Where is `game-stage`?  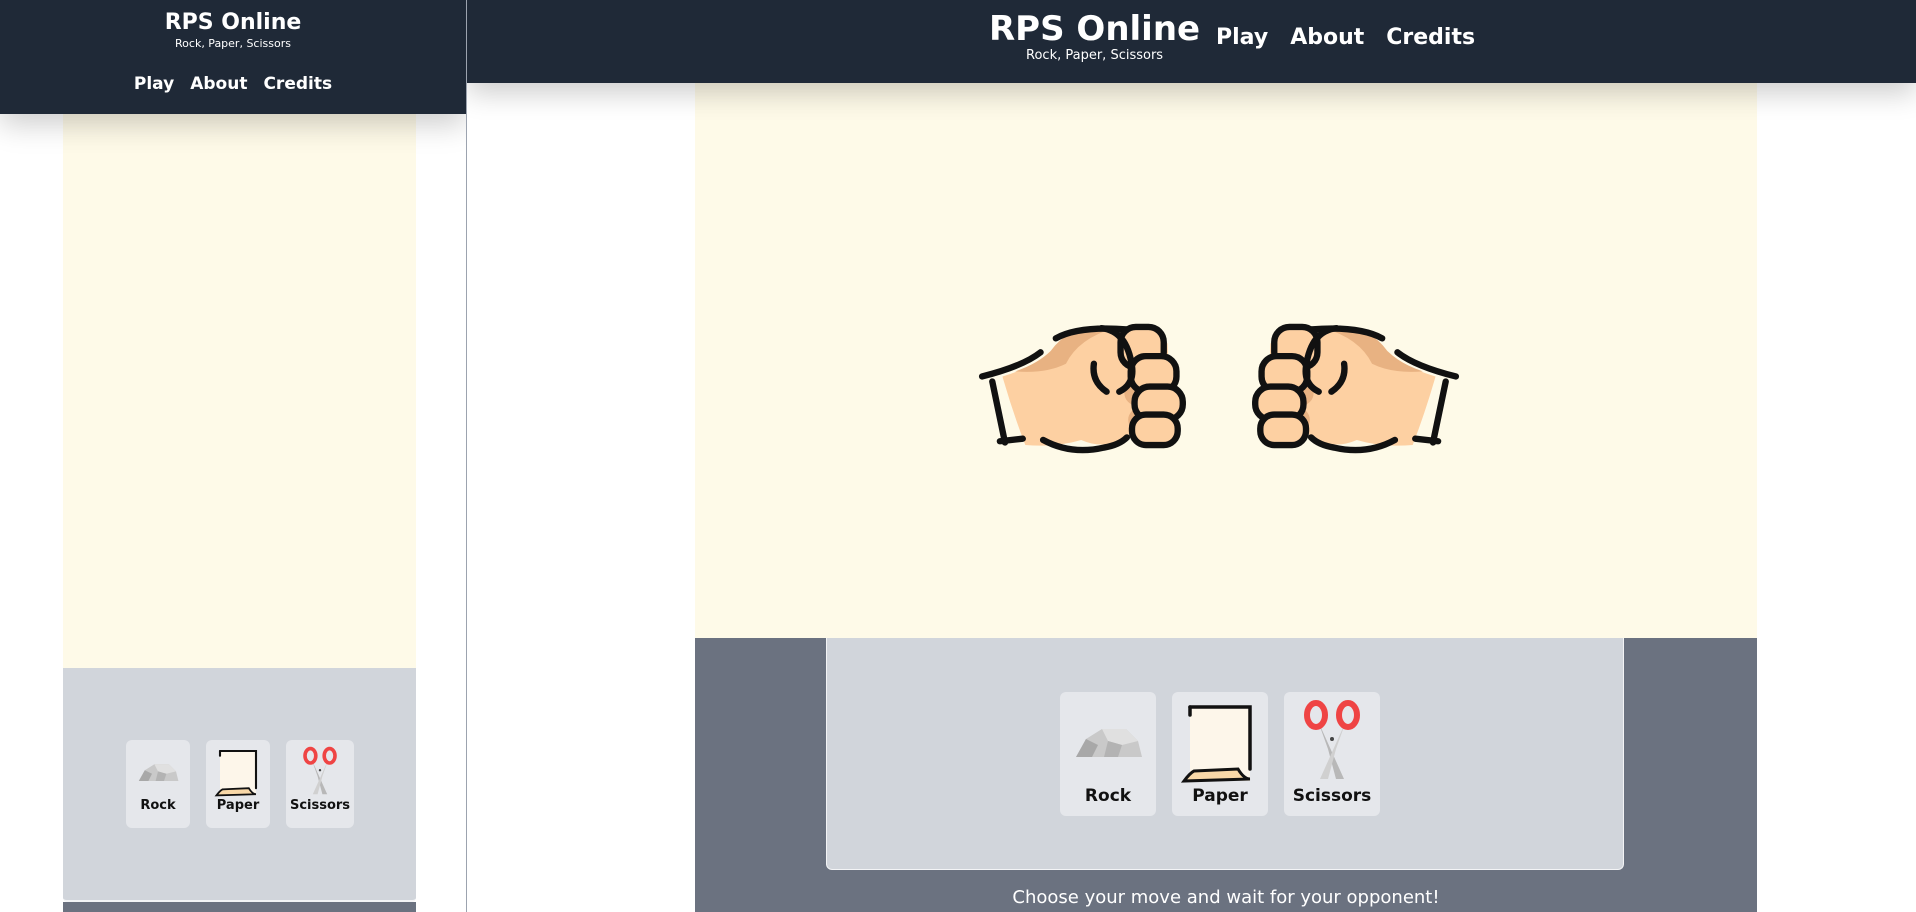
game-stage is located at coordinates (239, 391).